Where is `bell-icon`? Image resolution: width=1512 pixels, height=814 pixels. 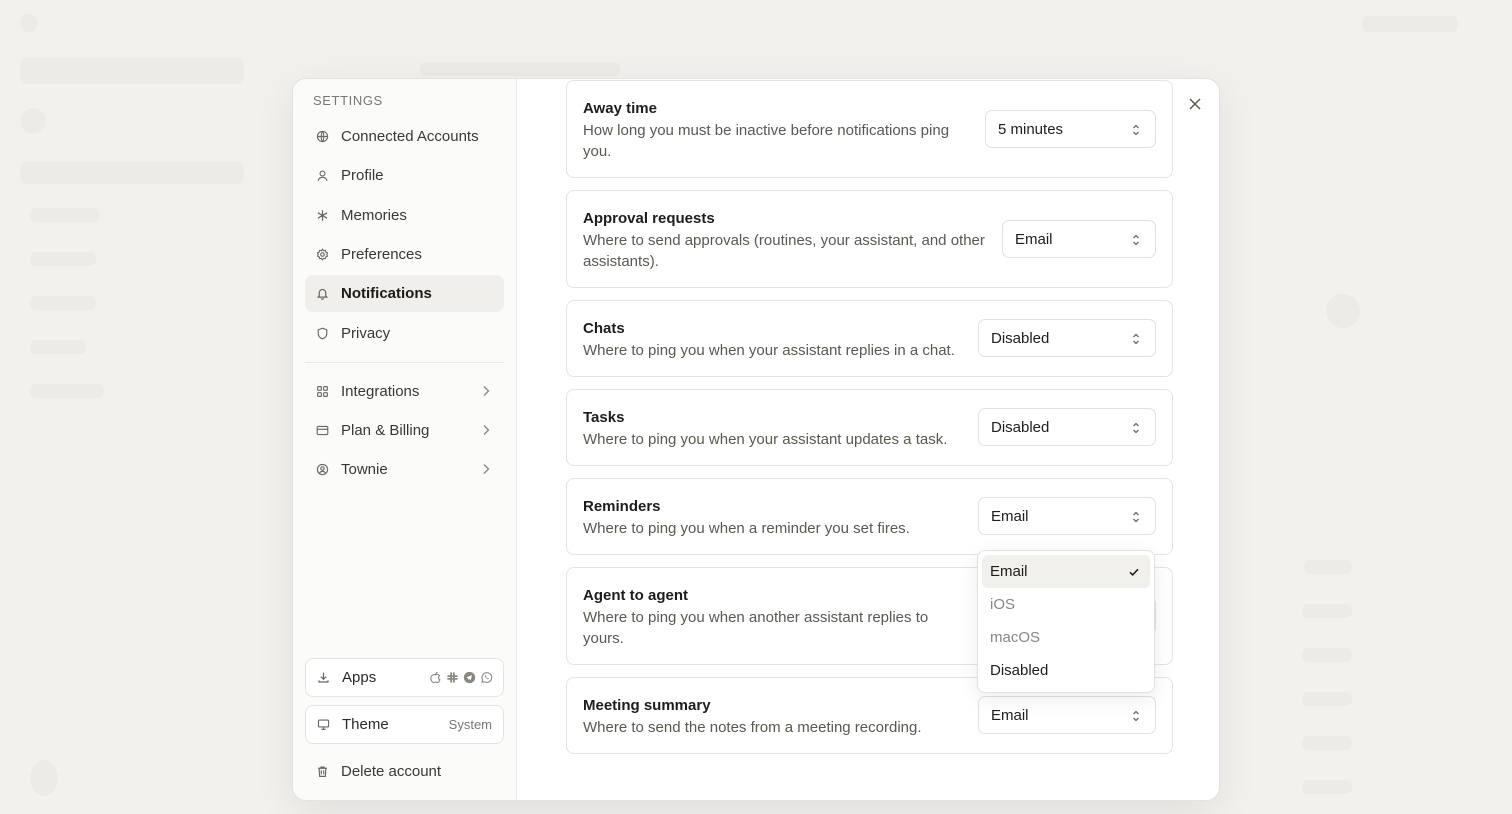 bell-icon is located at coordinates (322, 294).